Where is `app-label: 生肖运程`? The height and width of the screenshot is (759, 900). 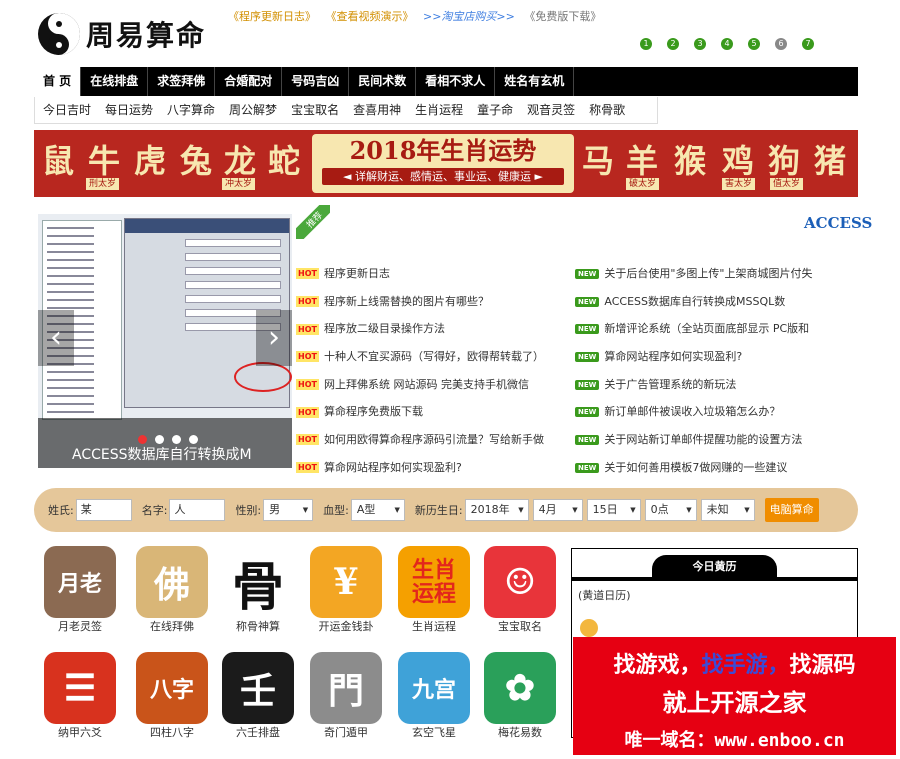
app-label: 生肖运程 is located at coordinates (434, 627).